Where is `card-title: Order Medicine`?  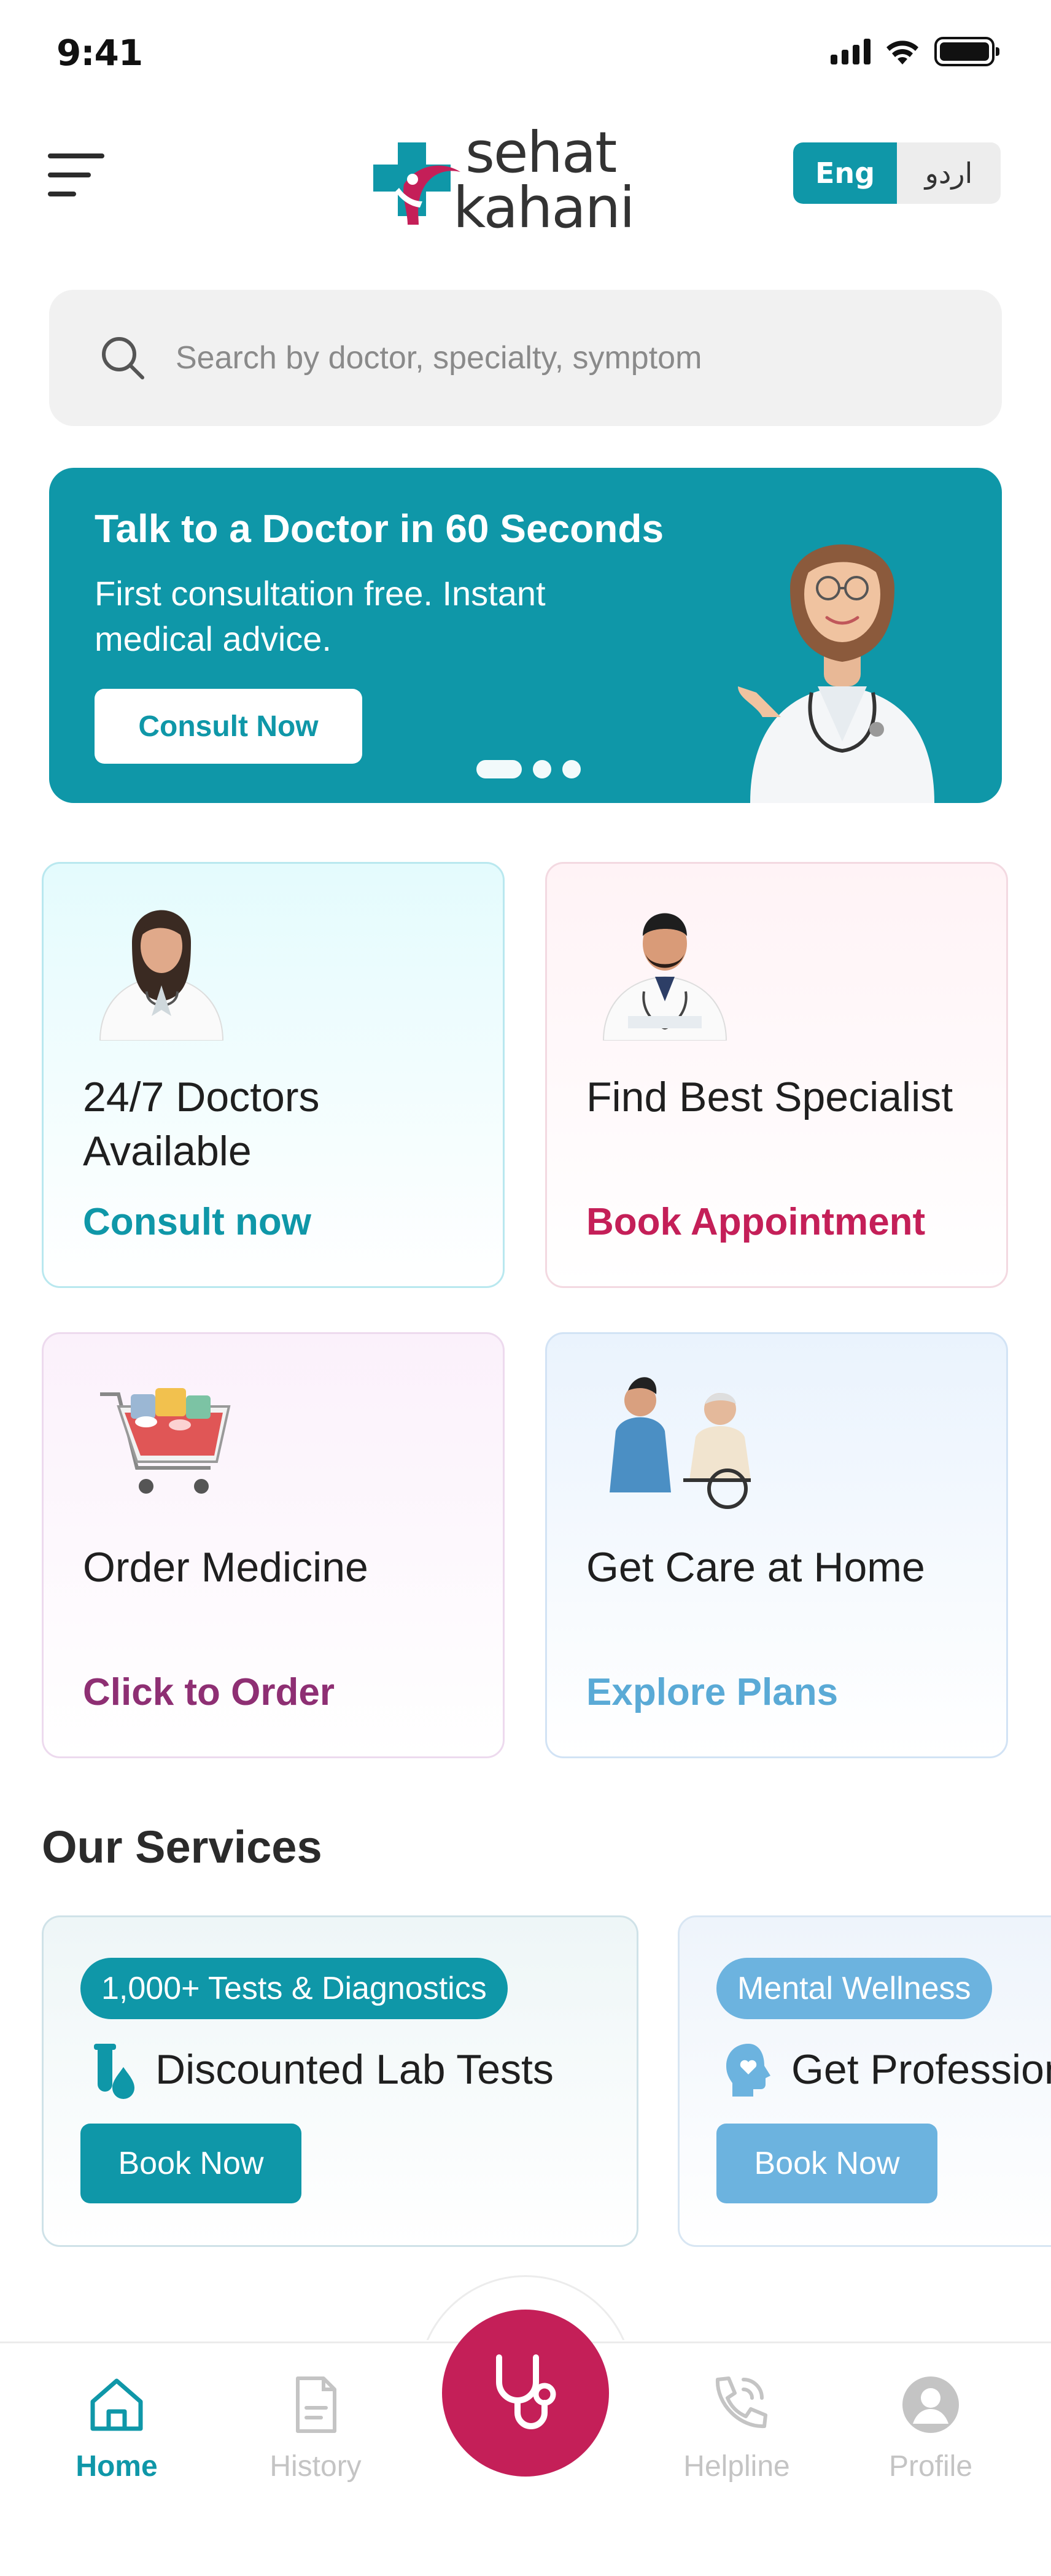 card-title: Order Medicine is located at coordinates (225, 1567).